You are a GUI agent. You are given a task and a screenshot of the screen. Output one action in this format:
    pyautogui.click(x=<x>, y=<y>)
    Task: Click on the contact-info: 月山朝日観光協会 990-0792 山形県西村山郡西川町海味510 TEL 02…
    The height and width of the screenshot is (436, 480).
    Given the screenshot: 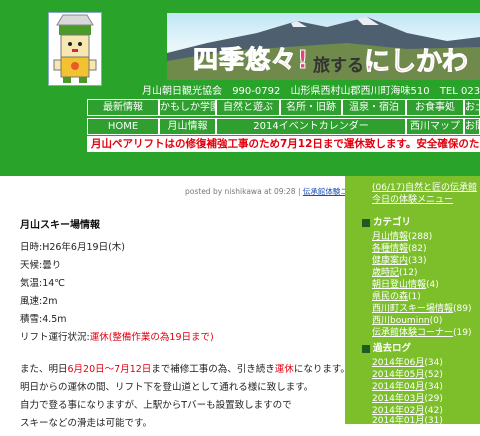 What is the action you would take?
    pyautogui.click(x=311, y=89)
    